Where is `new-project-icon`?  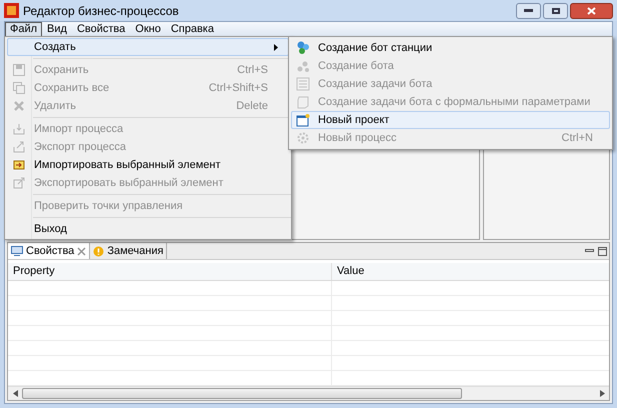
new-project-icon is located at coordinates (303, 120).